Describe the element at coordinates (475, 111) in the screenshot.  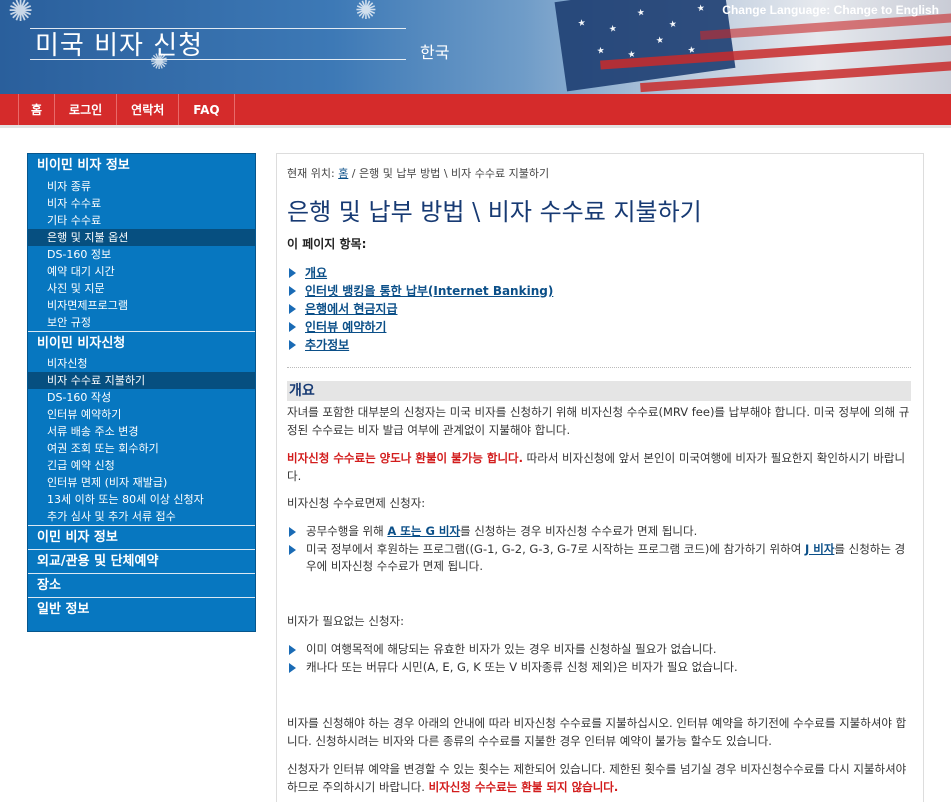
I see `top-nav: 홈 로그인 연락처 FAQ` at that location.